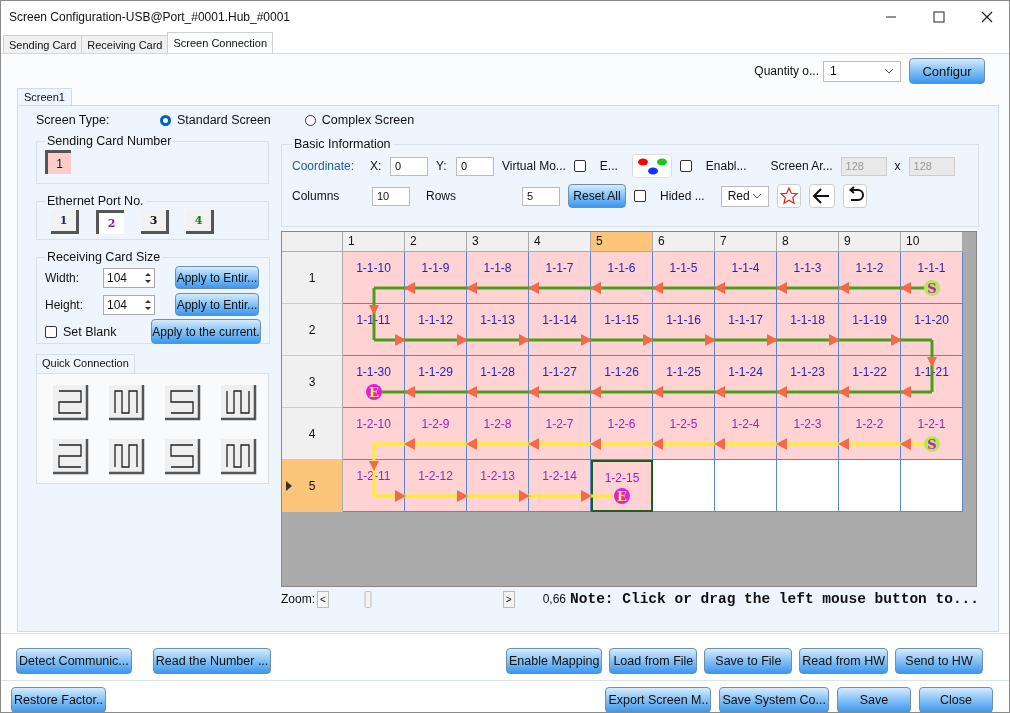 This screenshot has height=713, width=1010. Describe the element at coordinates (854, 196) in the screenshot. I see `undo-icon` at that location.